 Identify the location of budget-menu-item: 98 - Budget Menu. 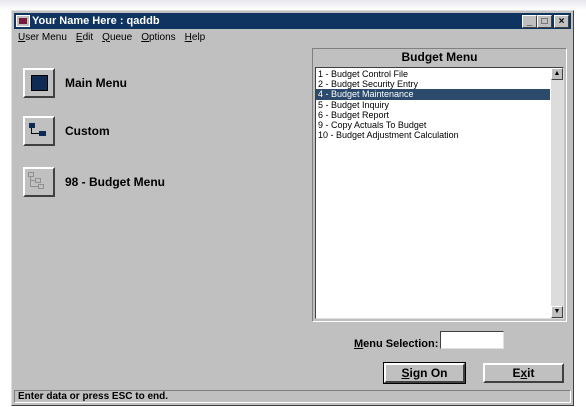
(94, 182).